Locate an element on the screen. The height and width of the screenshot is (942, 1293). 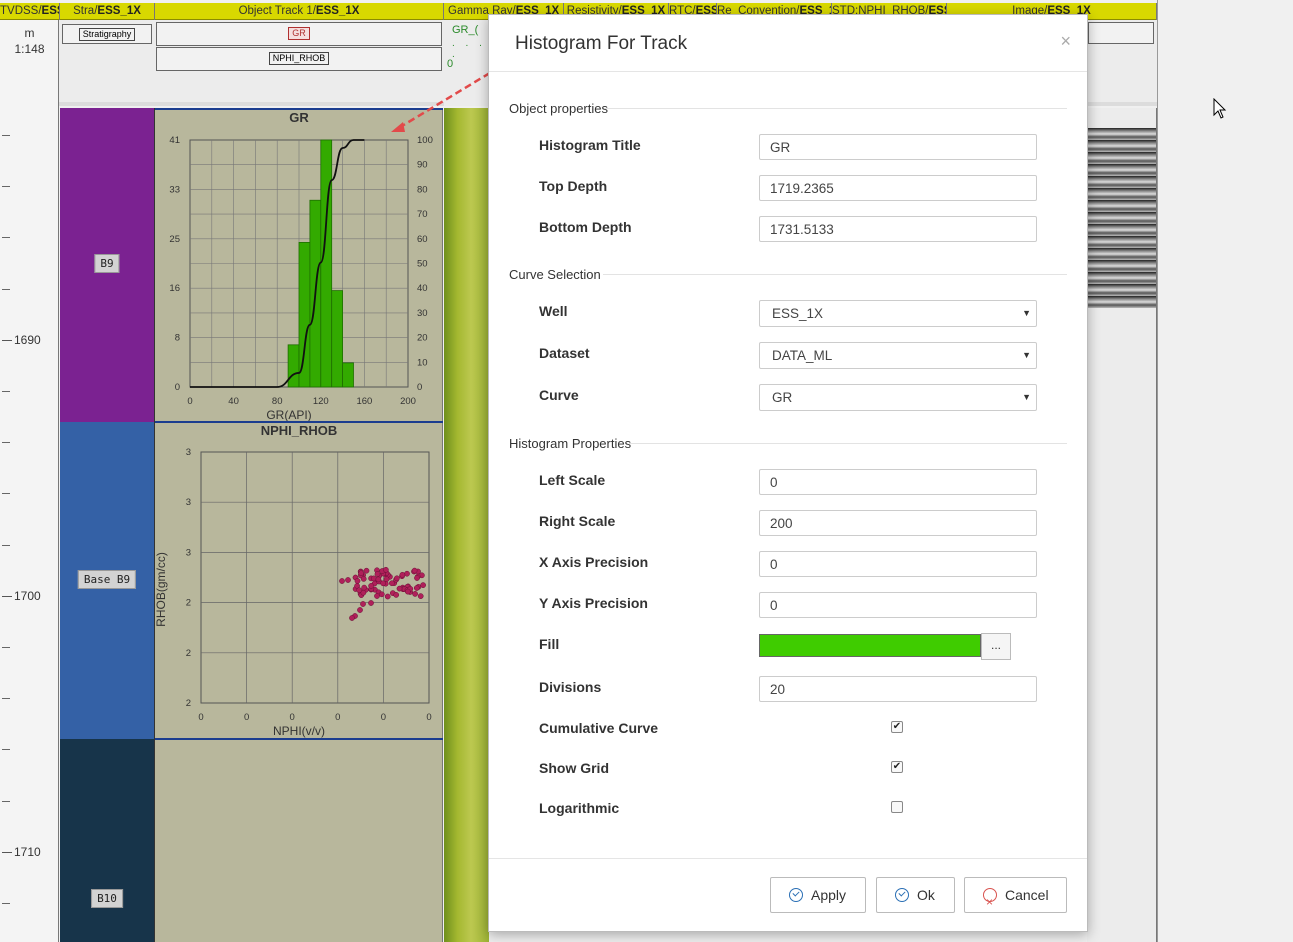
curve-label: Curve is located at coordinates (559, 395).